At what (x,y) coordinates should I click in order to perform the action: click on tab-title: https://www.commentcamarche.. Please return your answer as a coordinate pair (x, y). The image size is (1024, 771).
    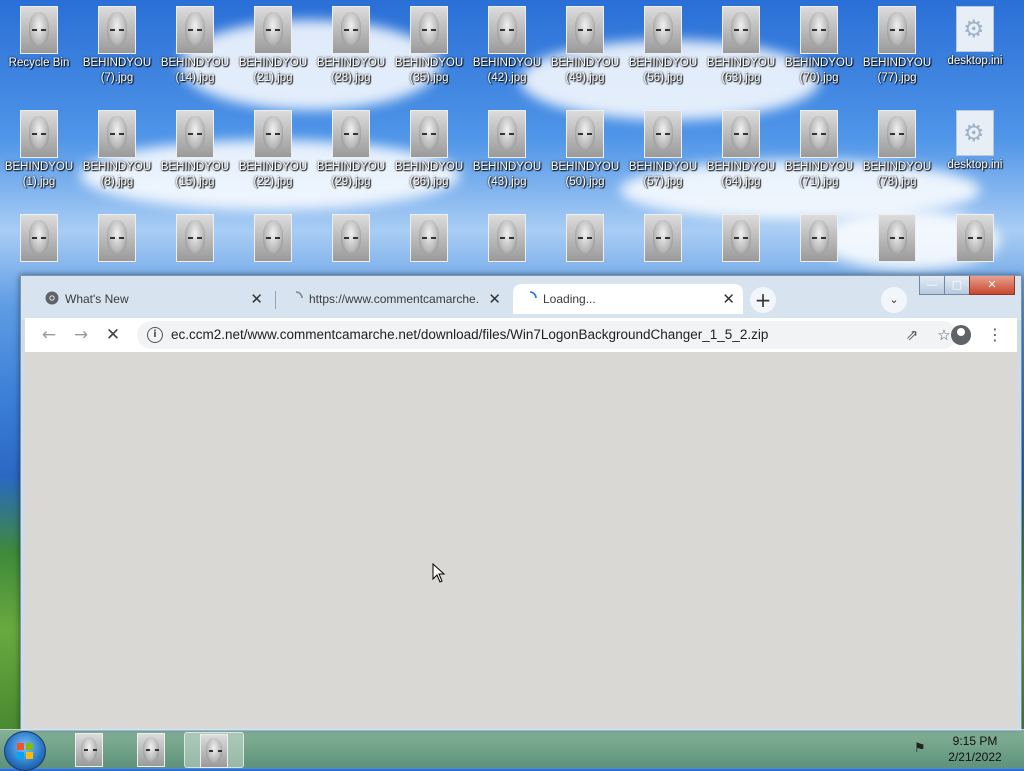
    Looking at the image, I should click on (394, 299).